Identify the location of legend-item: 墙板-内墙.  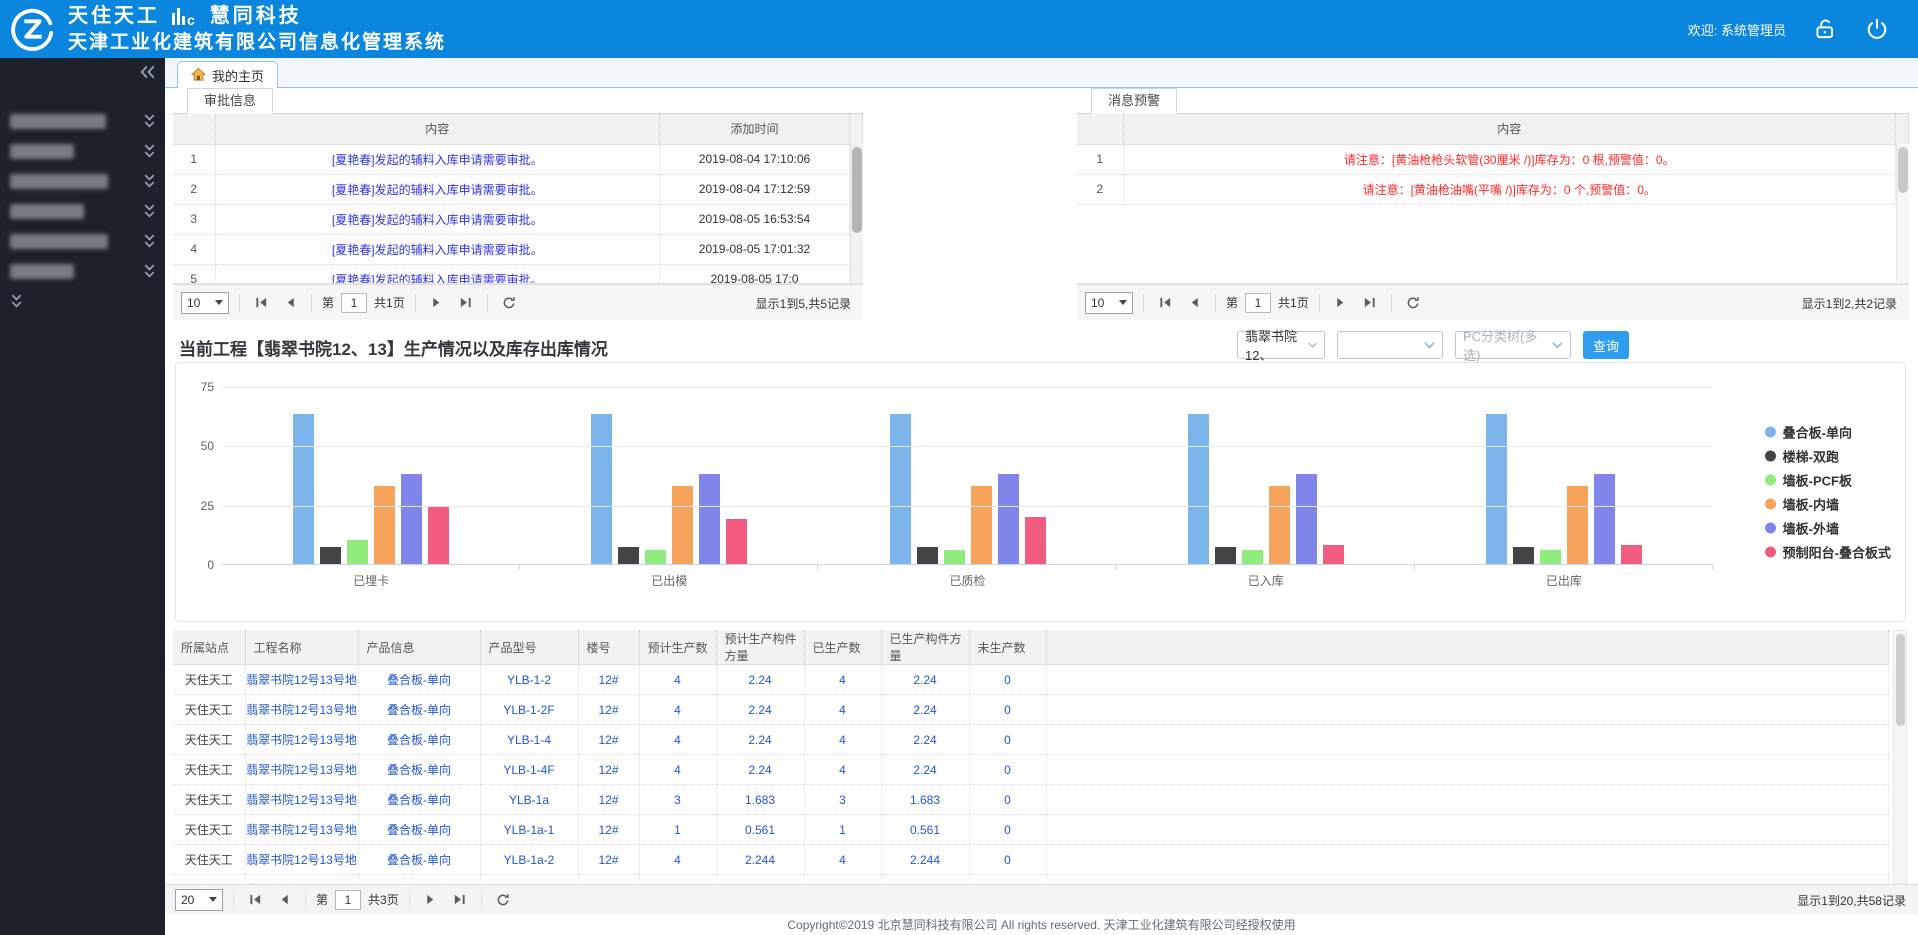
(1827, 504).